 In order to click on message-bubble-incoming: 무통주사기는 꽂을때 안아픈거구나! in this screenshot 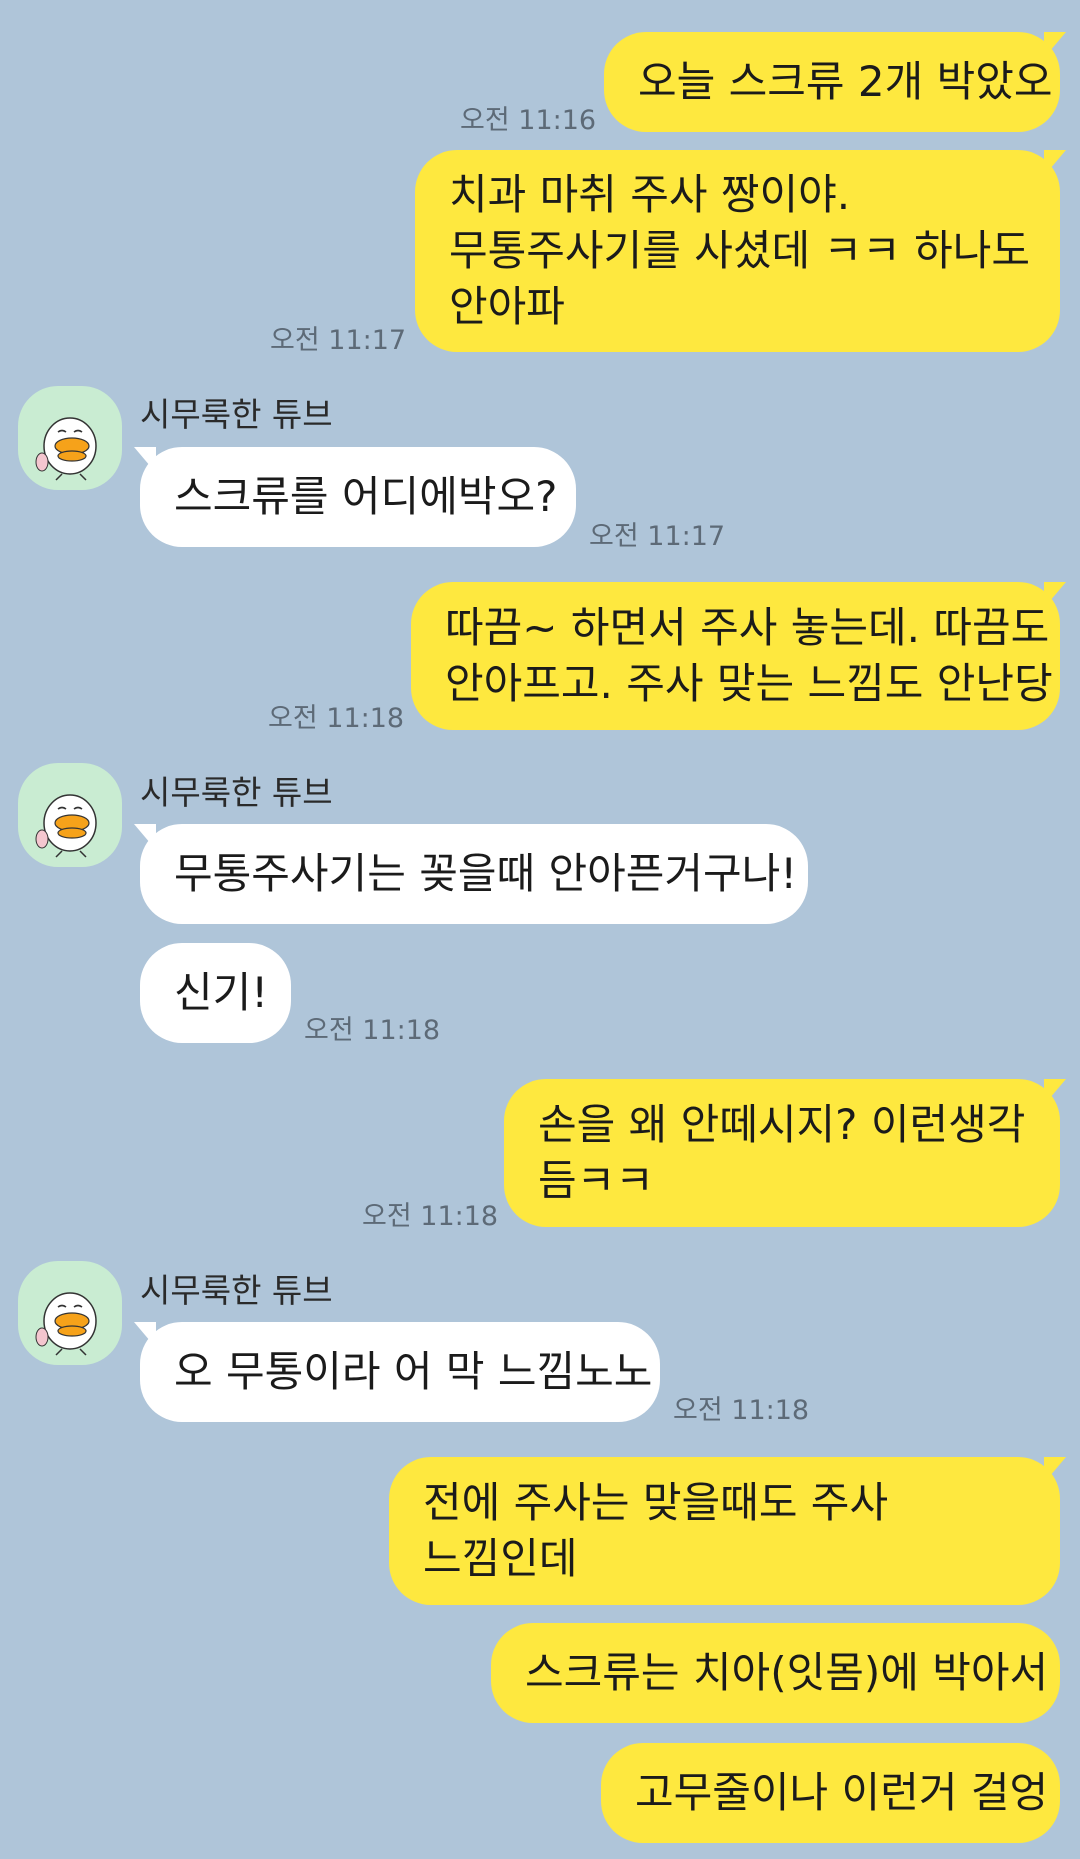, I will do `click(471, 874)`.